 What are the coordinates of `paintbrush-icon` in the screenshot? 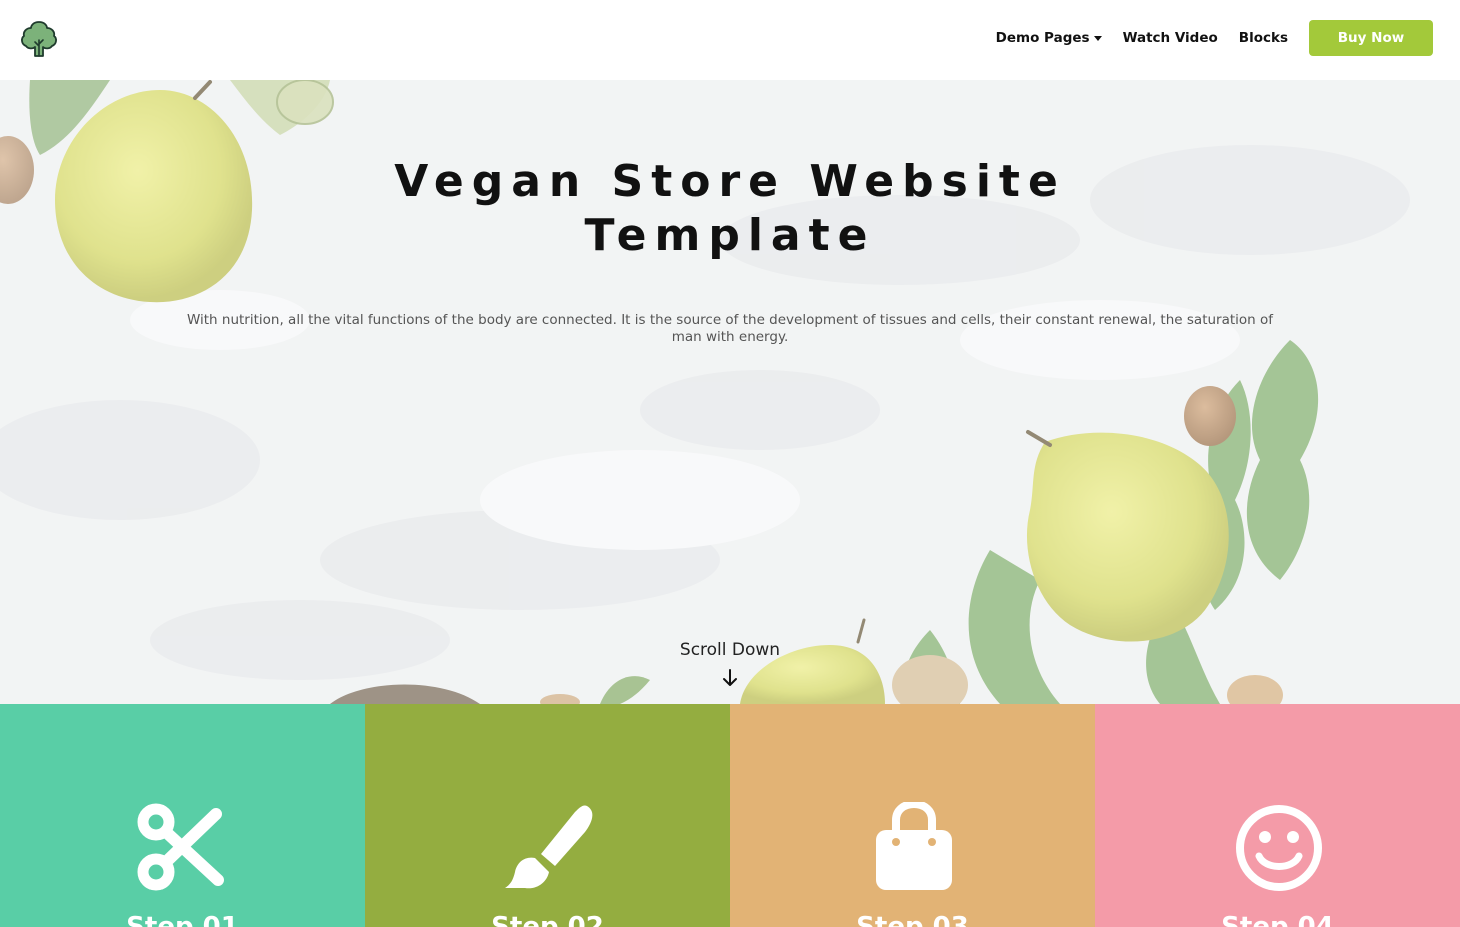 It's located at (549, 847).